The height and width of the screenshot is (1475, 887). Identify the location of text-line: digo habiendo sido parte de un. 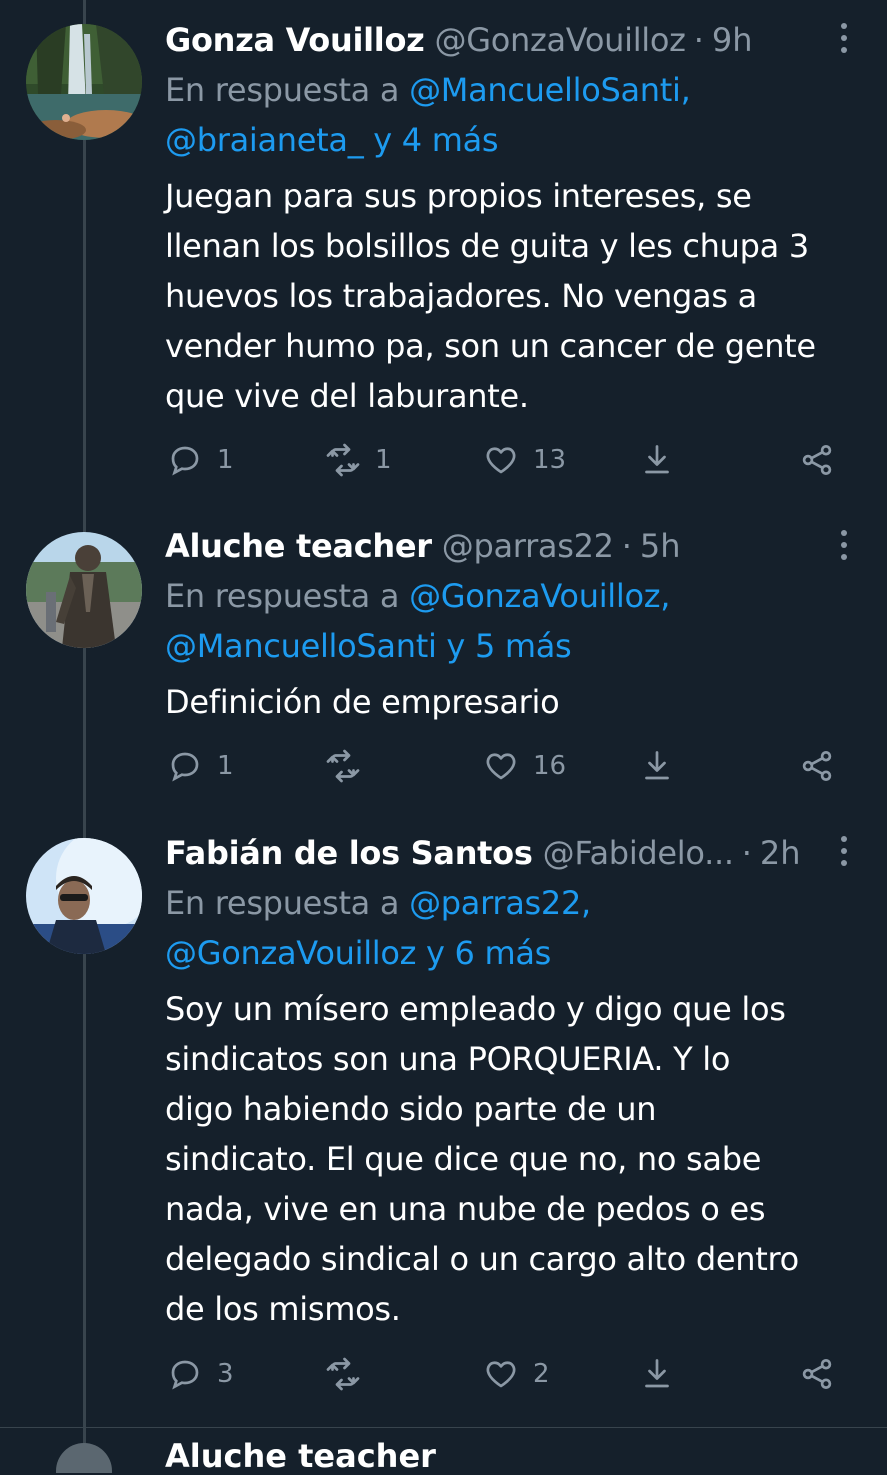
(411, 1109).